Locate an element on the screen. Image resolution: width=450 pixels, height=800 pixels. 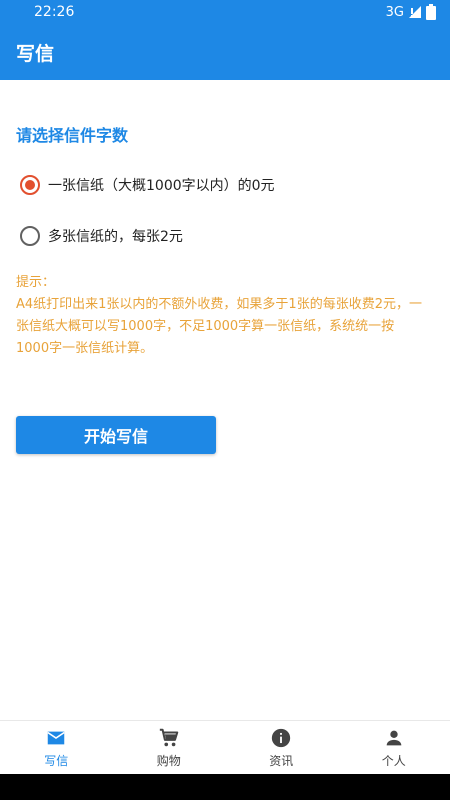
option-multi-page-label: 多张信纸的，每张2元 is located at coordinates (115, 237).